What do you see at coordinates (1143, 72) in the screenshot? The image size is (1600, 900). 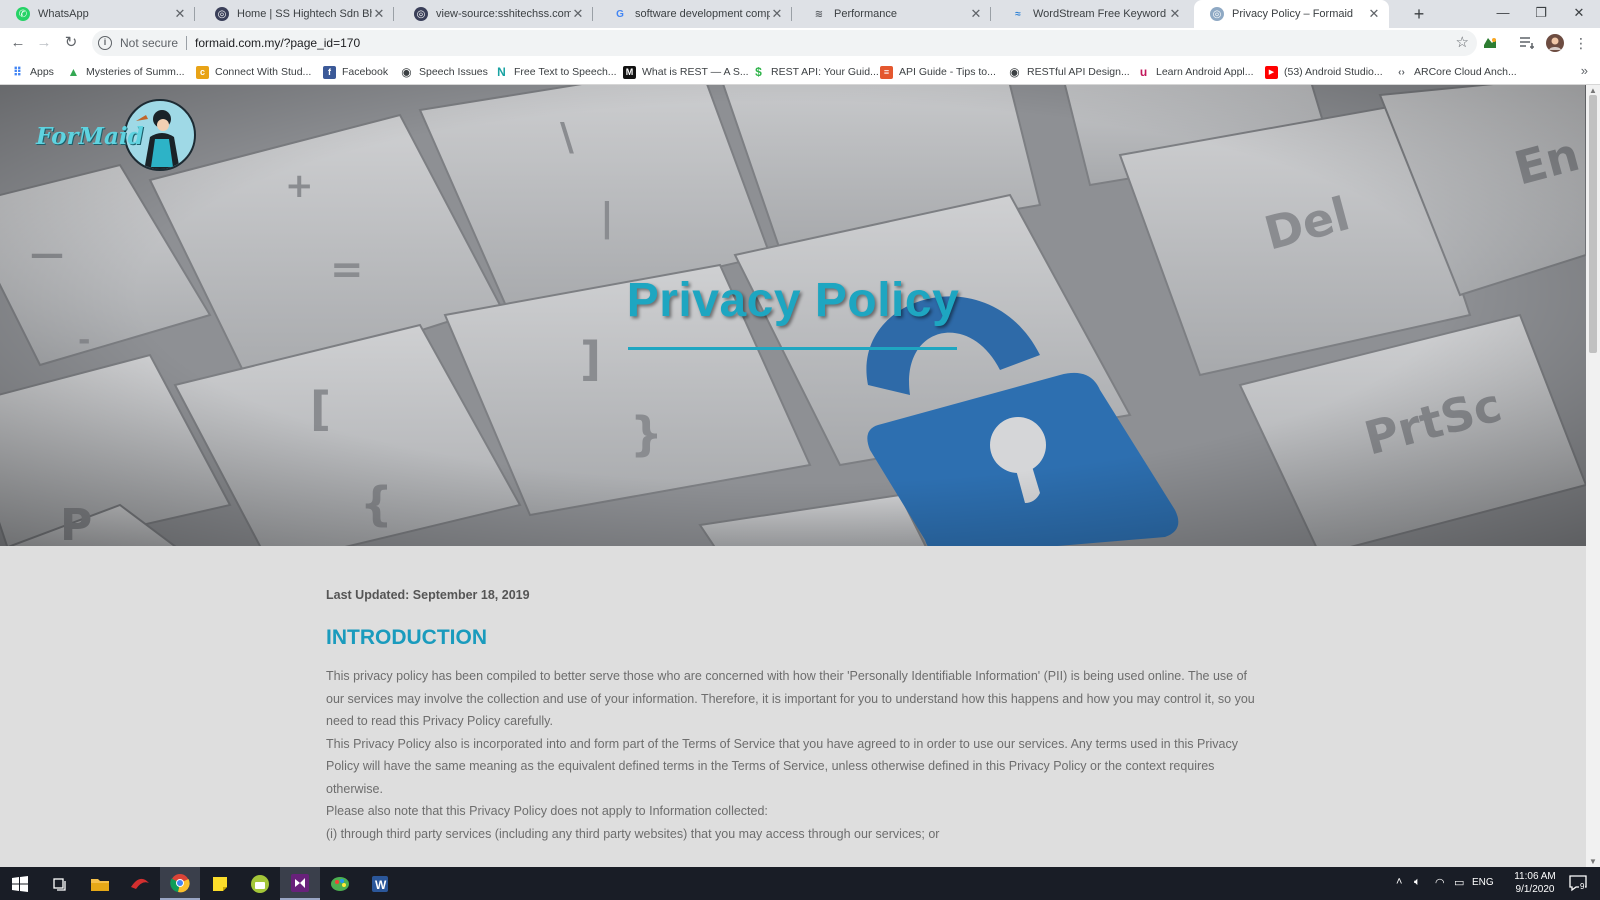 I see `udemy-icon: u` at bounding box center [1143, 72].